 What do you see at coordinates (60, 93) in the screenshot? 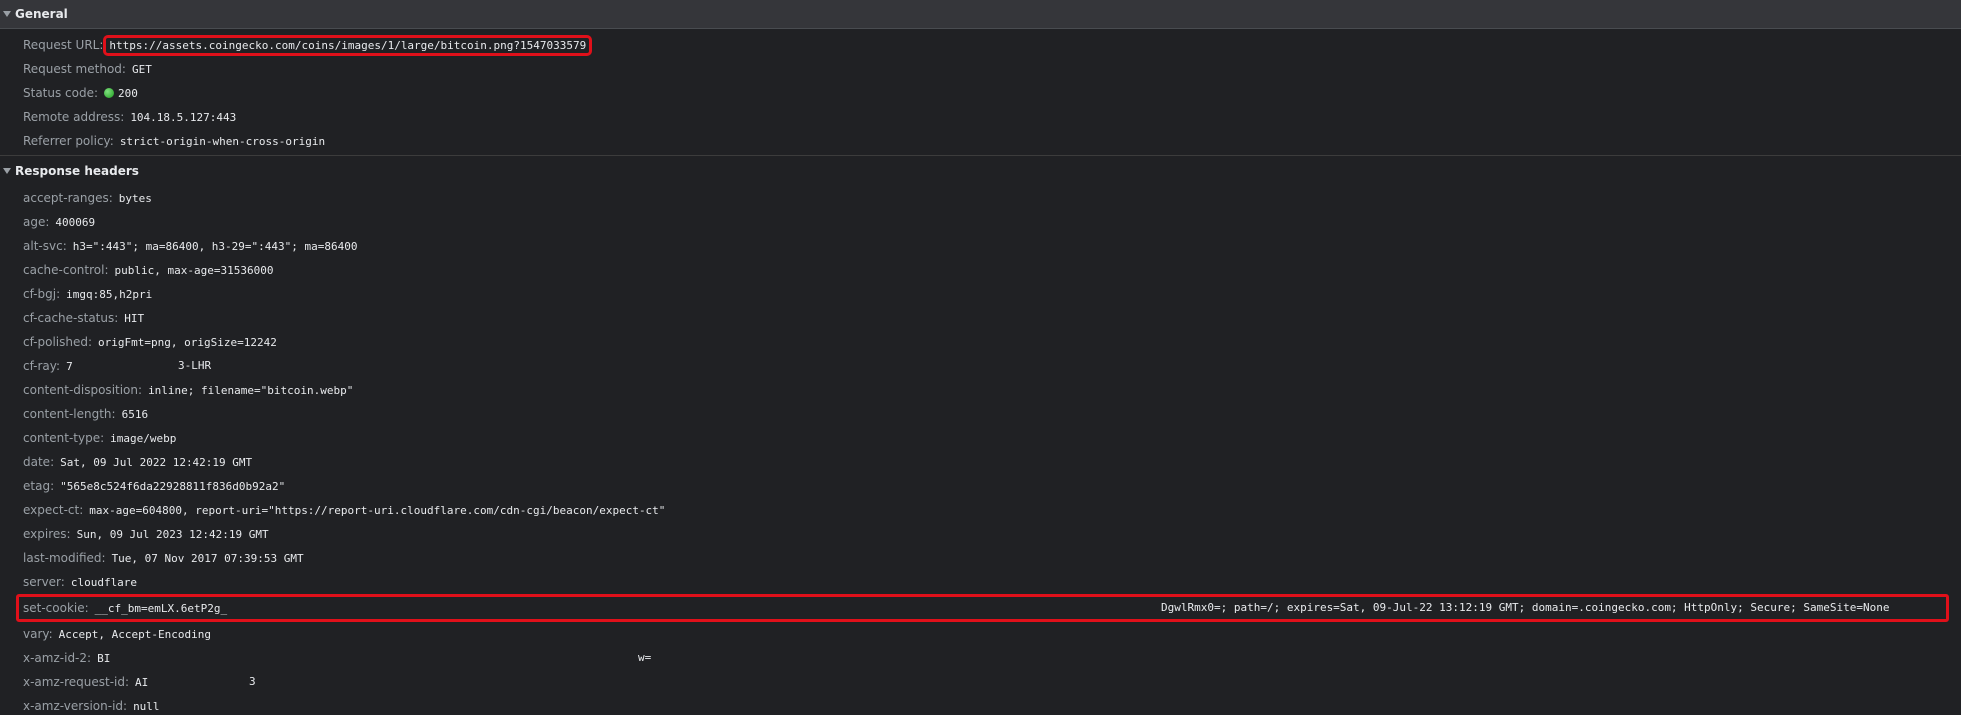
I see `status-code-label: Status code` at bounding box center [60, 93].